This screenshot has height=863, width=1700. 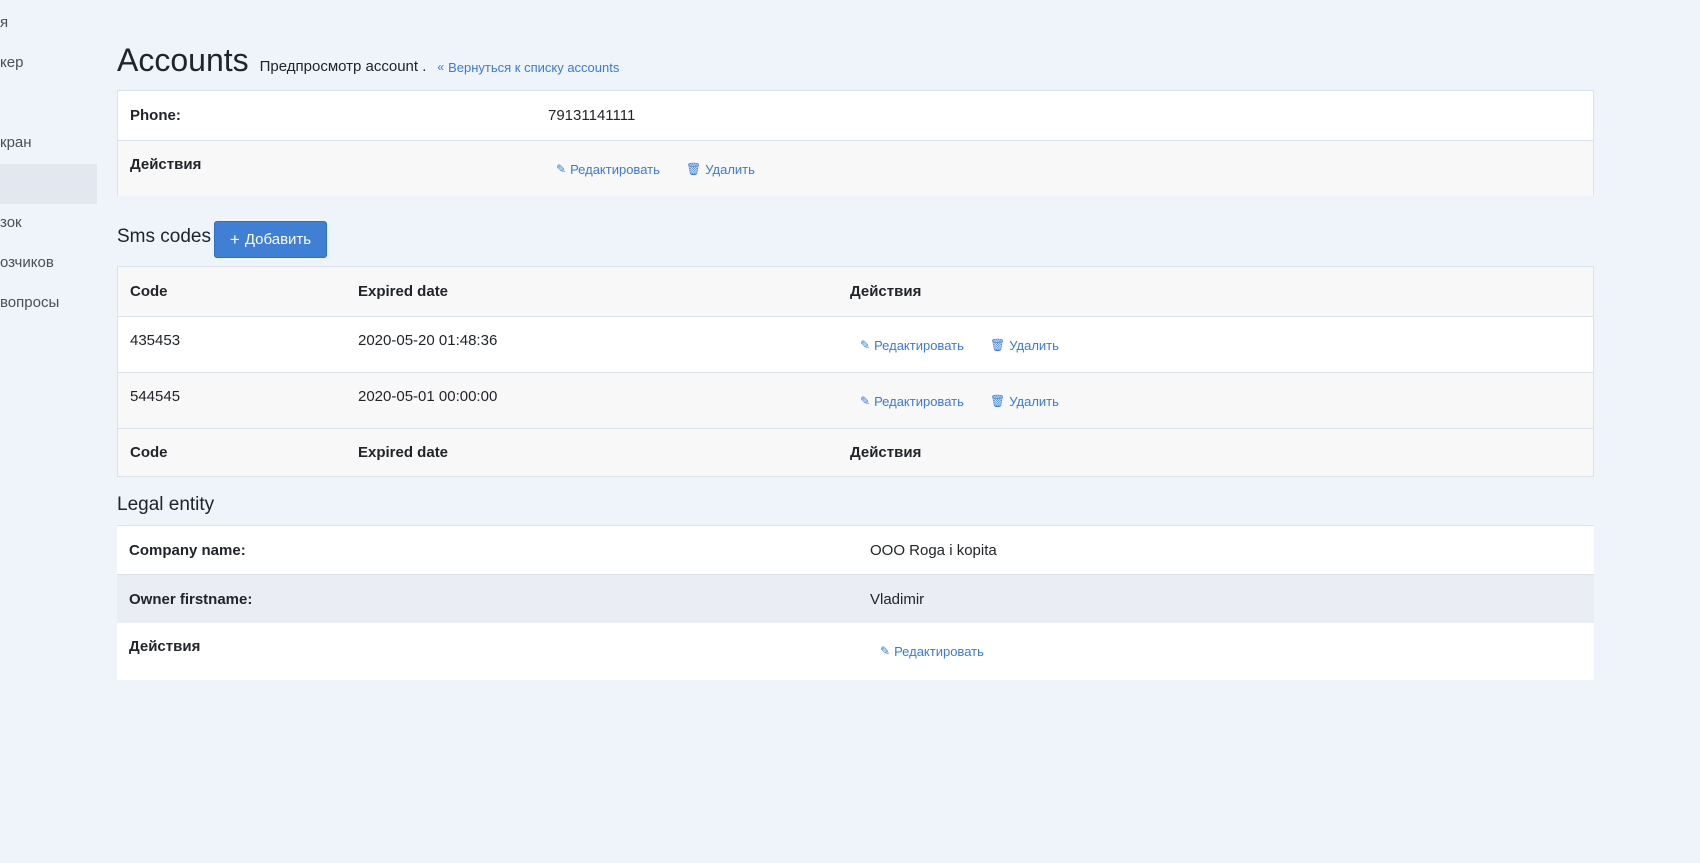 I want to click on sidebar-item-label: кер, so click(x=12, y=62).